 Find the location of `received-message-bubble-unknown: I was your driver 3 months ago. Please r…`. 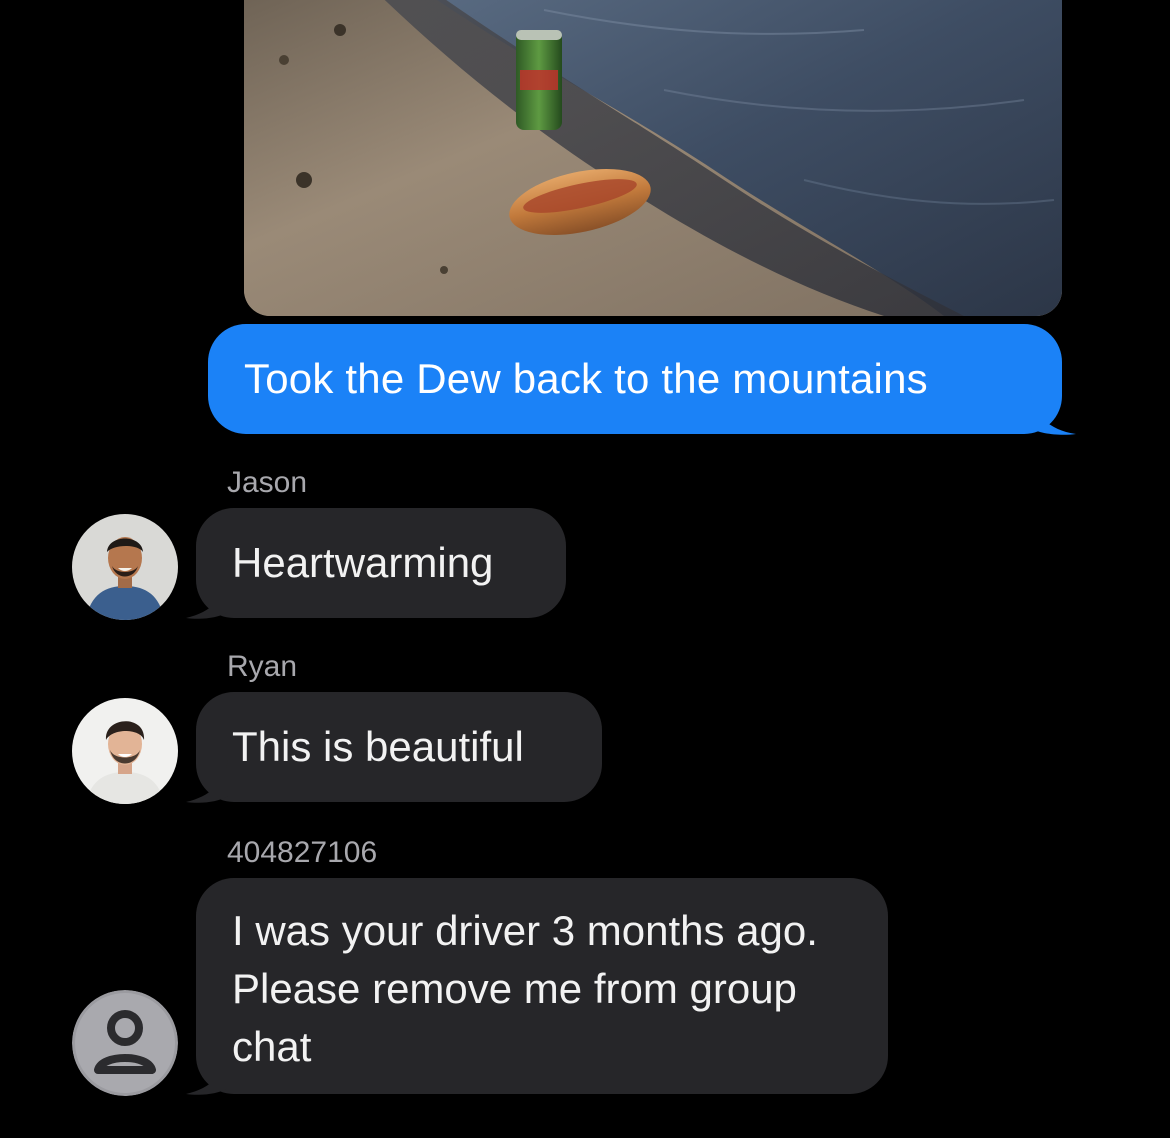

received-message-bubble-unknown: I was your driver 3 months ago. Please r… is located at coordinates (542, 986).